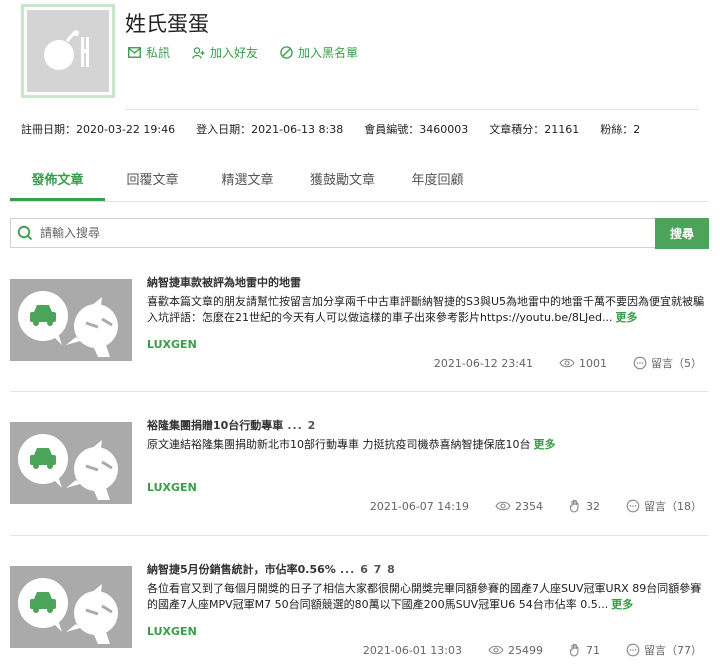 The width and height of the screenshot is (720, 672). I want to click on article-pages: ... 2, so click(301, 425).